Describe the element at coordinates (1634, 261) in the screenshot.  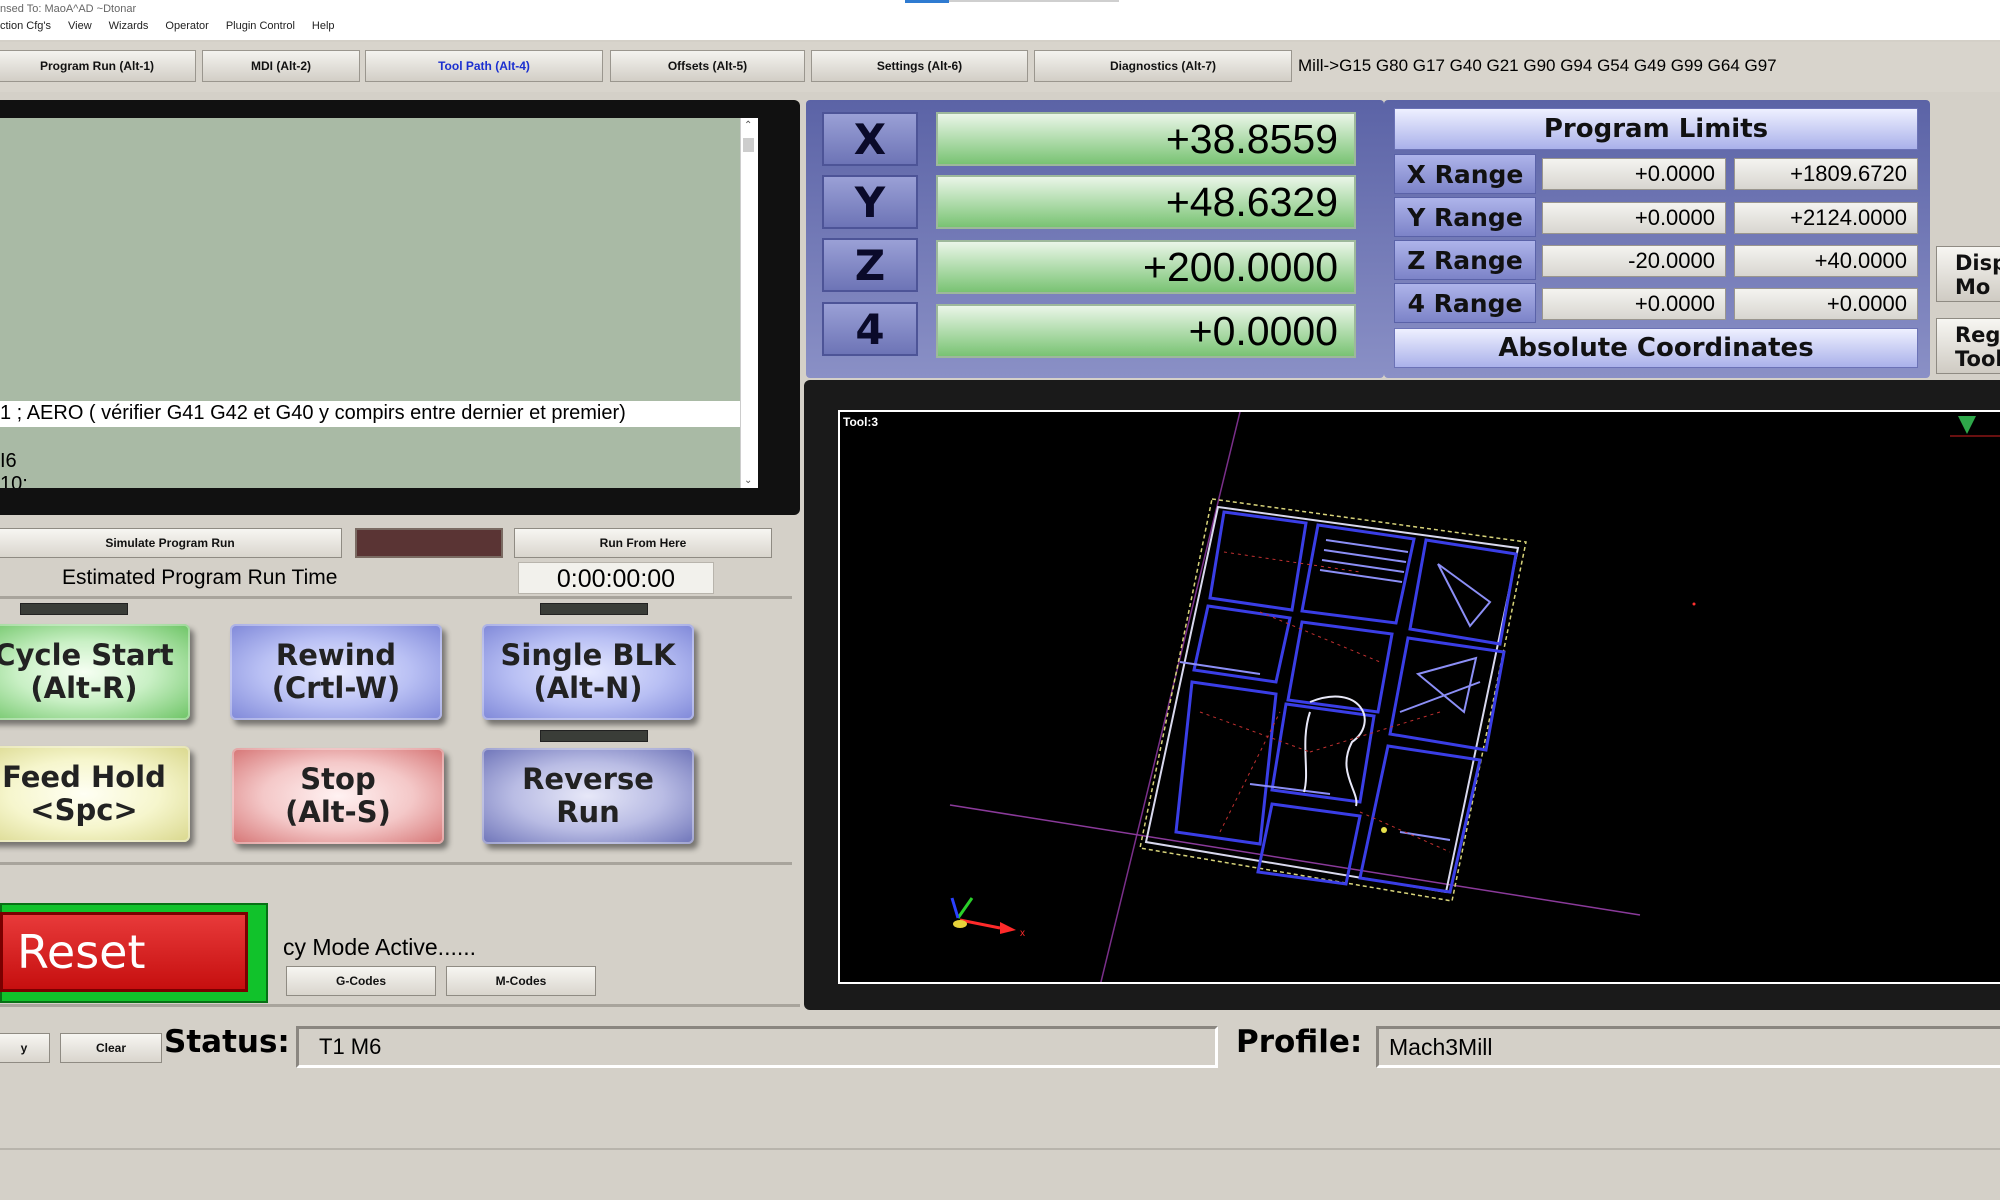
I see `z-range-min: -20.0000` at that location.